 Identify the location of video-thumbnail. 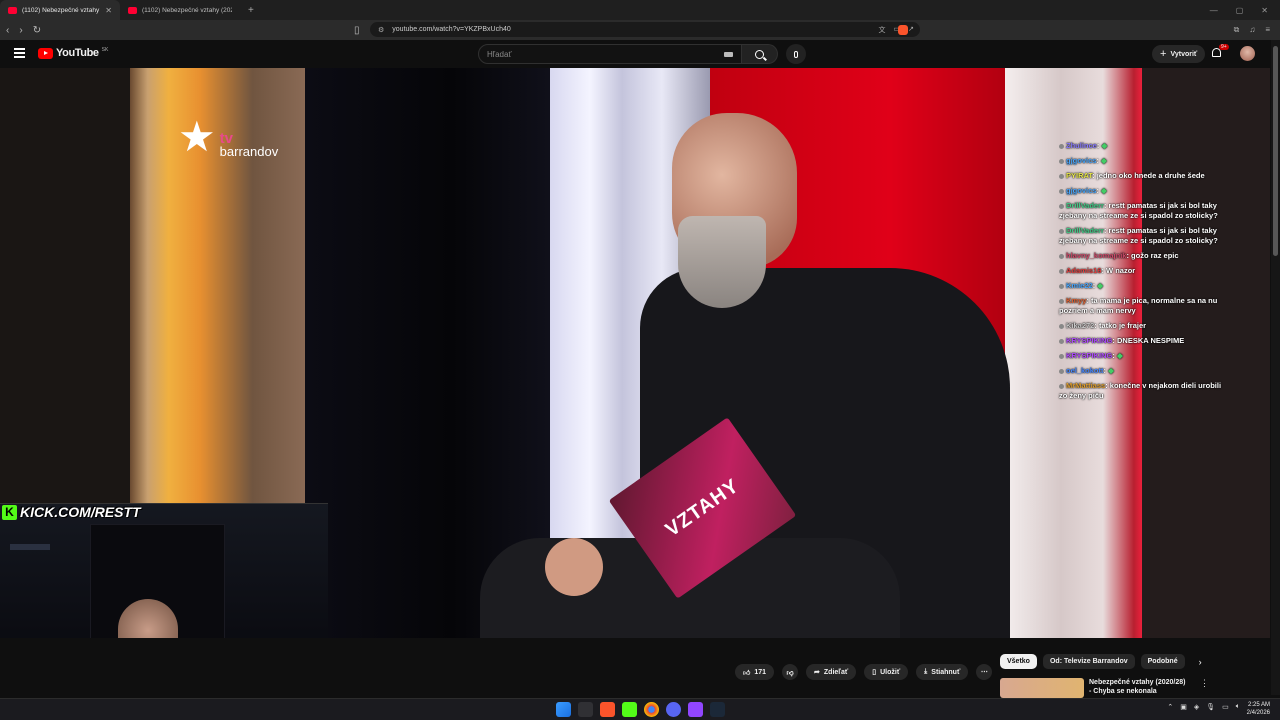
(1042, 688).